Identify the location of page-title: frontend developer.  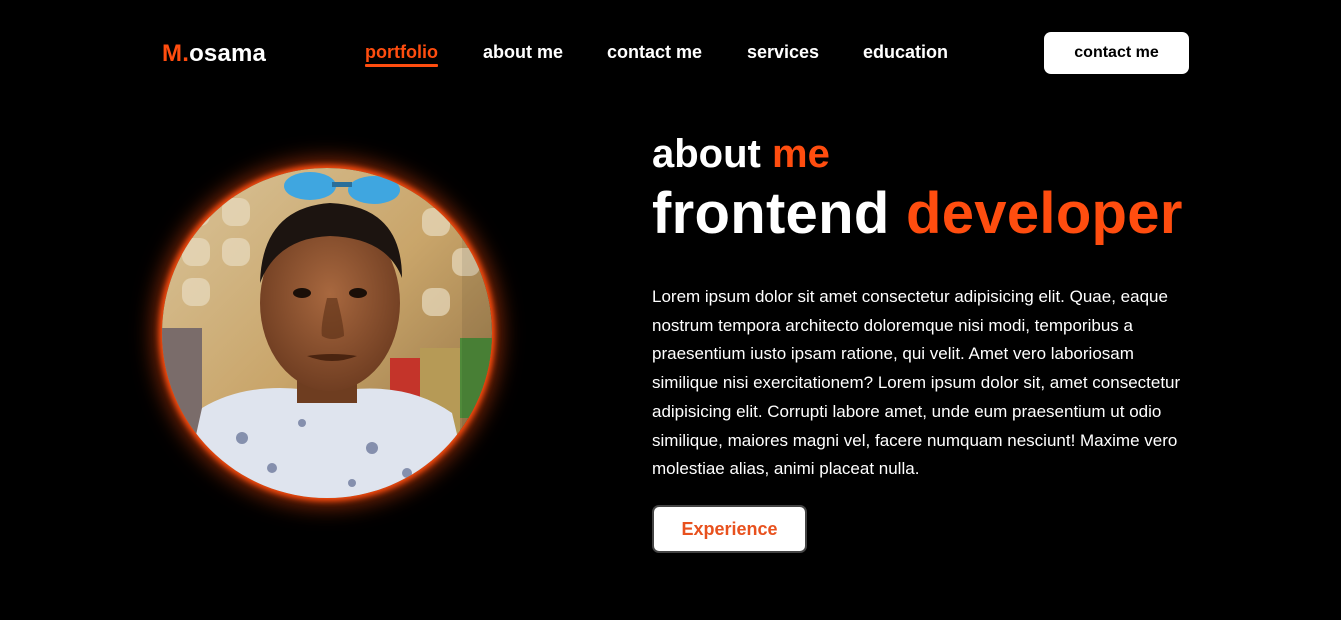
(917, 213).